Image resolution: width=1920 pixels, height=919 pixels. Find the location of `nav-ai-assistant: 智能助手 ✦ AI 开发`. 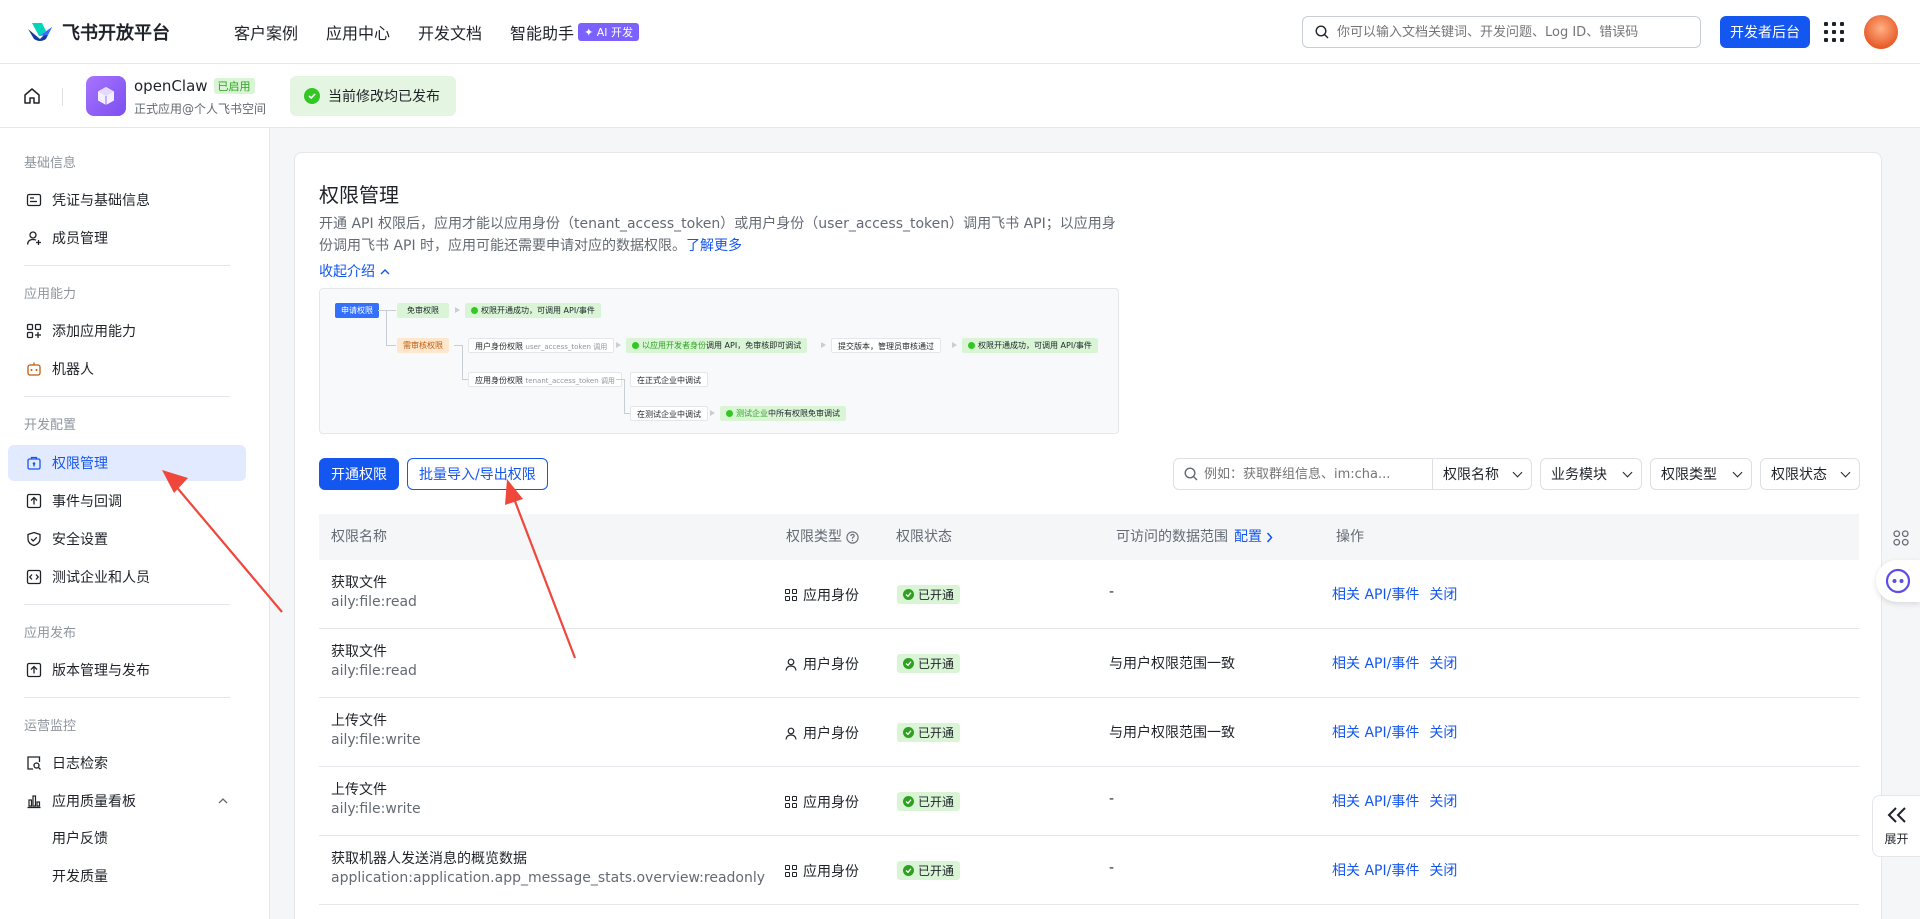

nav-ai-assistant: 智能助手 ✦ AI 开发 is located at coordinates (575, 32).